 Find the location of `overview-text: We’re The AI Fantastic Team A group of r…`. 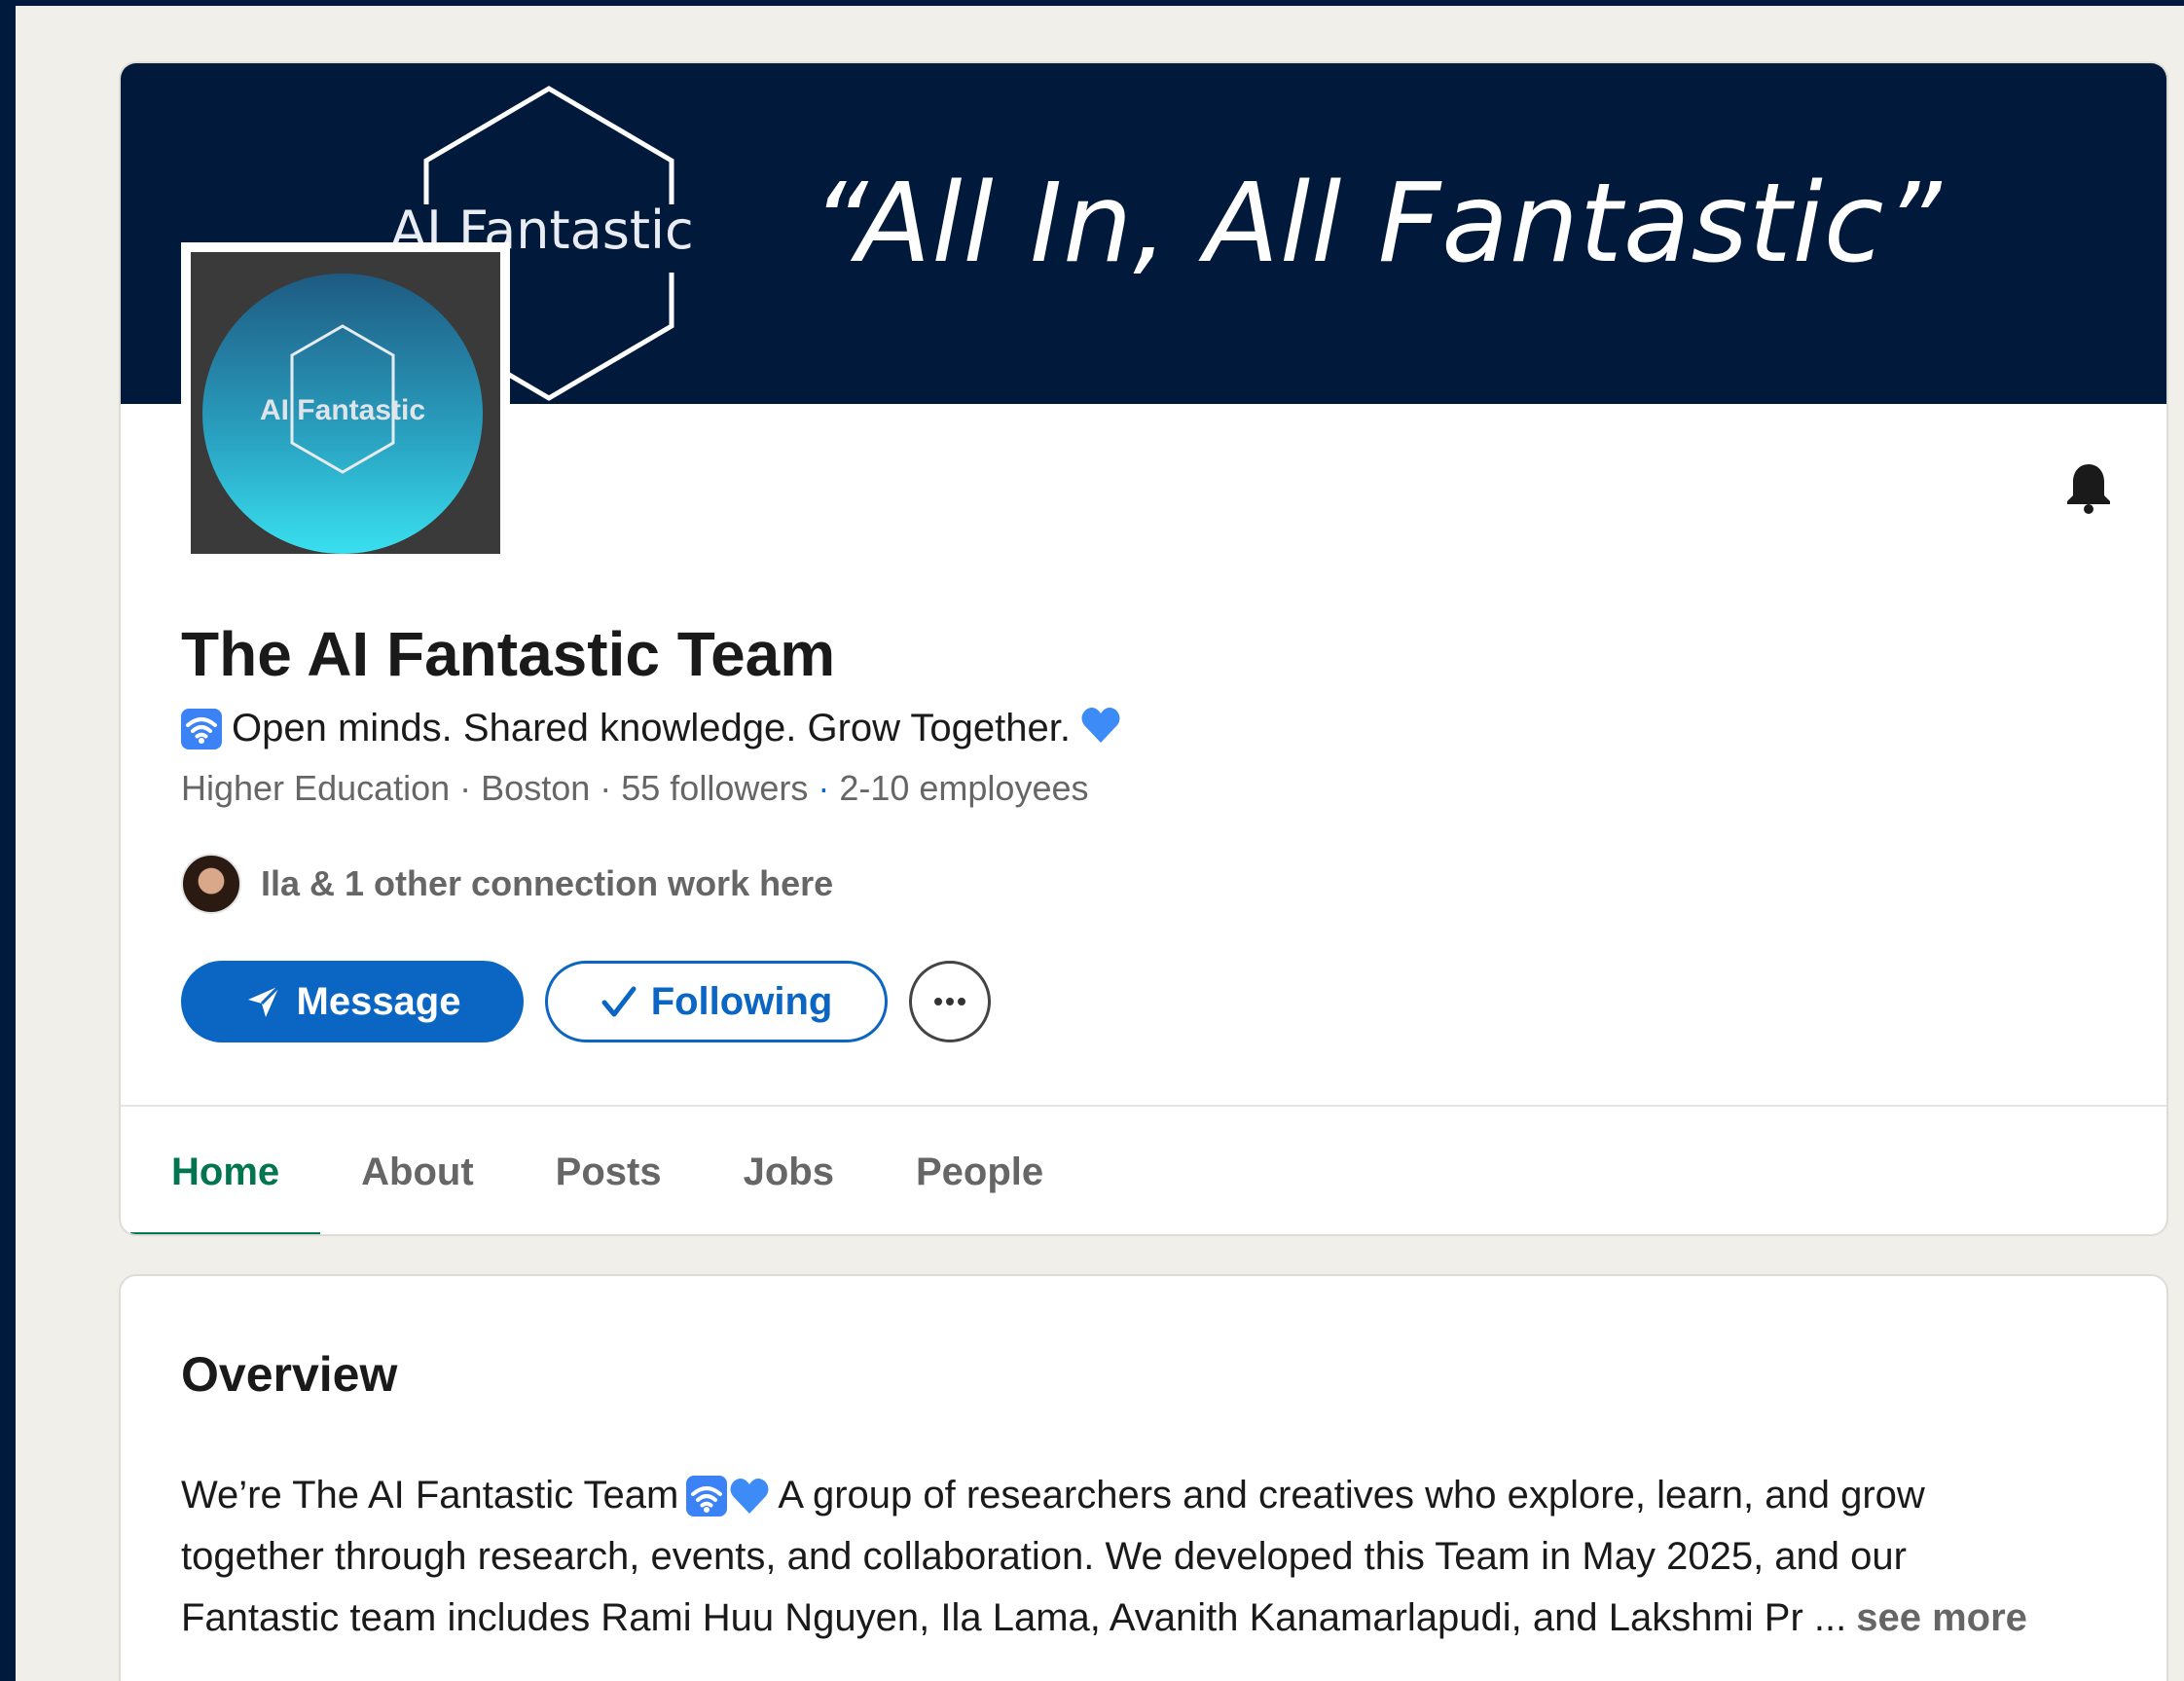

overview-text: We’re The AI Fantastic Team A group of r… is located at coordinates (1149, 1557).